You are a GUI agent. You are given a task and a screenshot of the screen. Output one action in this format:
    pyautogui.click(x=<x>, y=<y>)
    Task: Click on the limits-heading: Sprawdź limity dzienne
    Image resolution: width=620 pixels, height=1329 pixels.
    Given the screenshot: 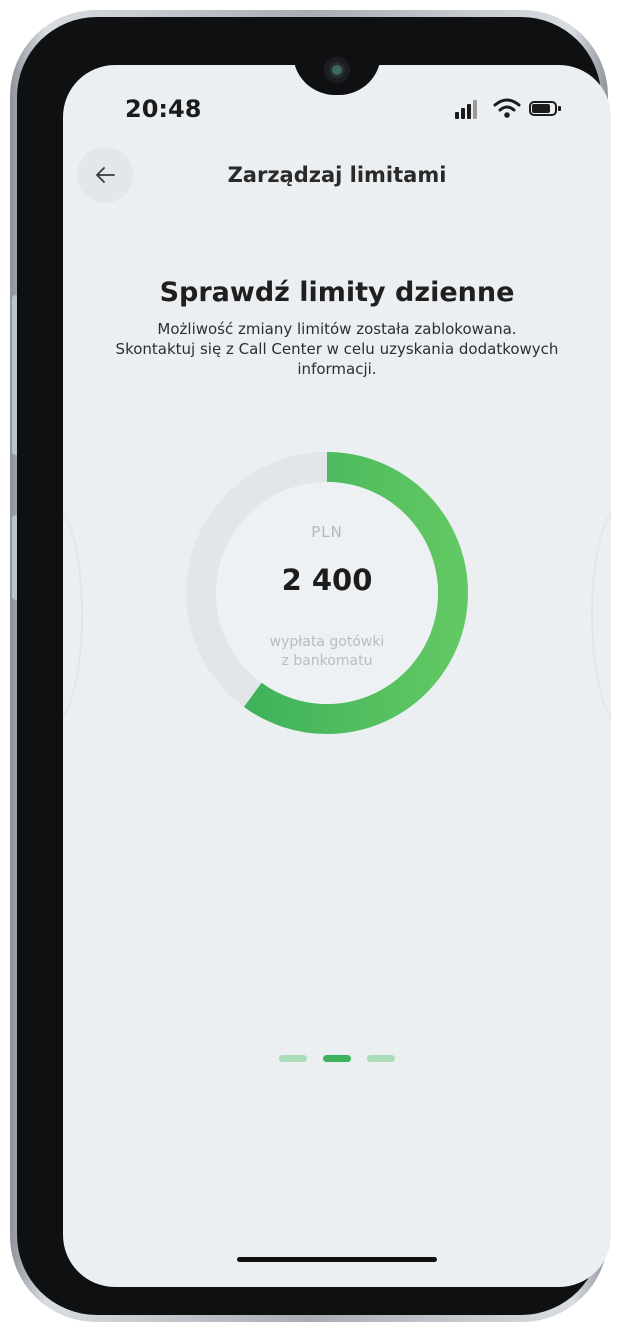 What is the action you would take?
    pyautogui.click(x=337, y=292)
    